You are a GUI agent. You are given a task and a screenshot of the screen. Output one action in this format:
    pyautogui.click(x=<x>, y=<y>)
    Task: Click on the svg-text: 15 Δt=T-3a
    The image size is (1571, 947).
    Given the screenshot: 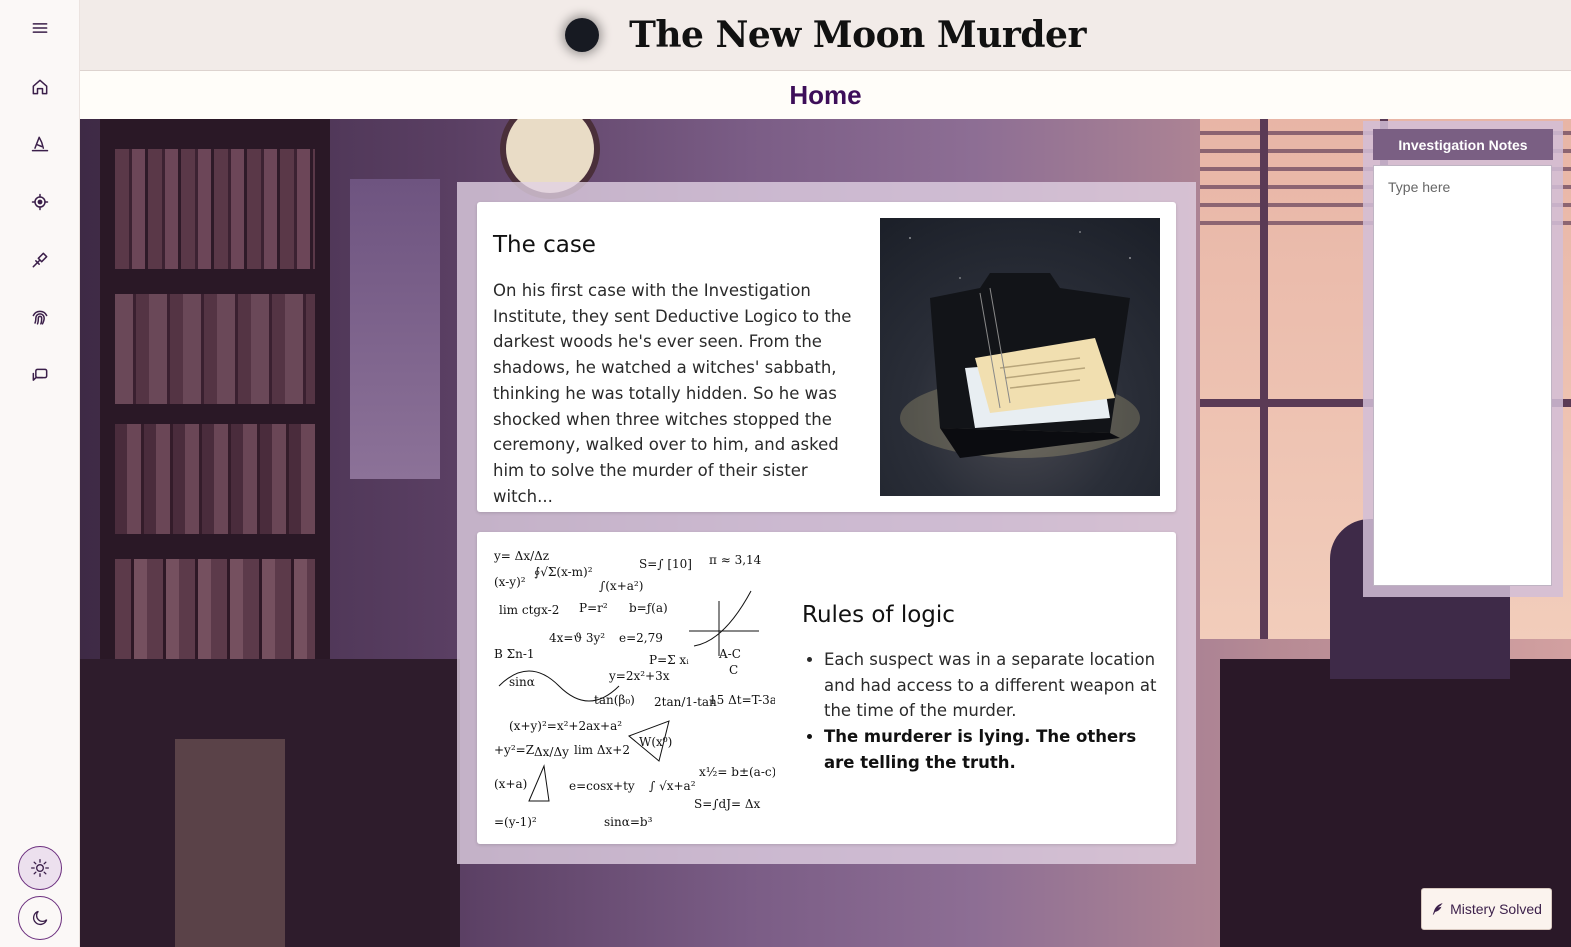 What is the action you would take?
    pyautogui.click(x=742, y=700)
    